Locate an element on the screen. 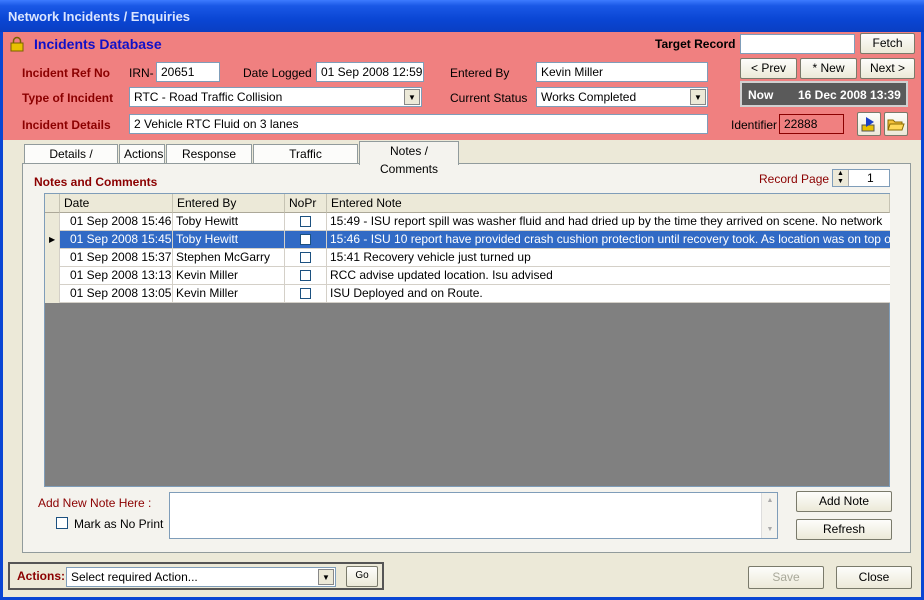 This screenshot has height=600, width=924. now-label: Now is located at coordinates (761, 95).